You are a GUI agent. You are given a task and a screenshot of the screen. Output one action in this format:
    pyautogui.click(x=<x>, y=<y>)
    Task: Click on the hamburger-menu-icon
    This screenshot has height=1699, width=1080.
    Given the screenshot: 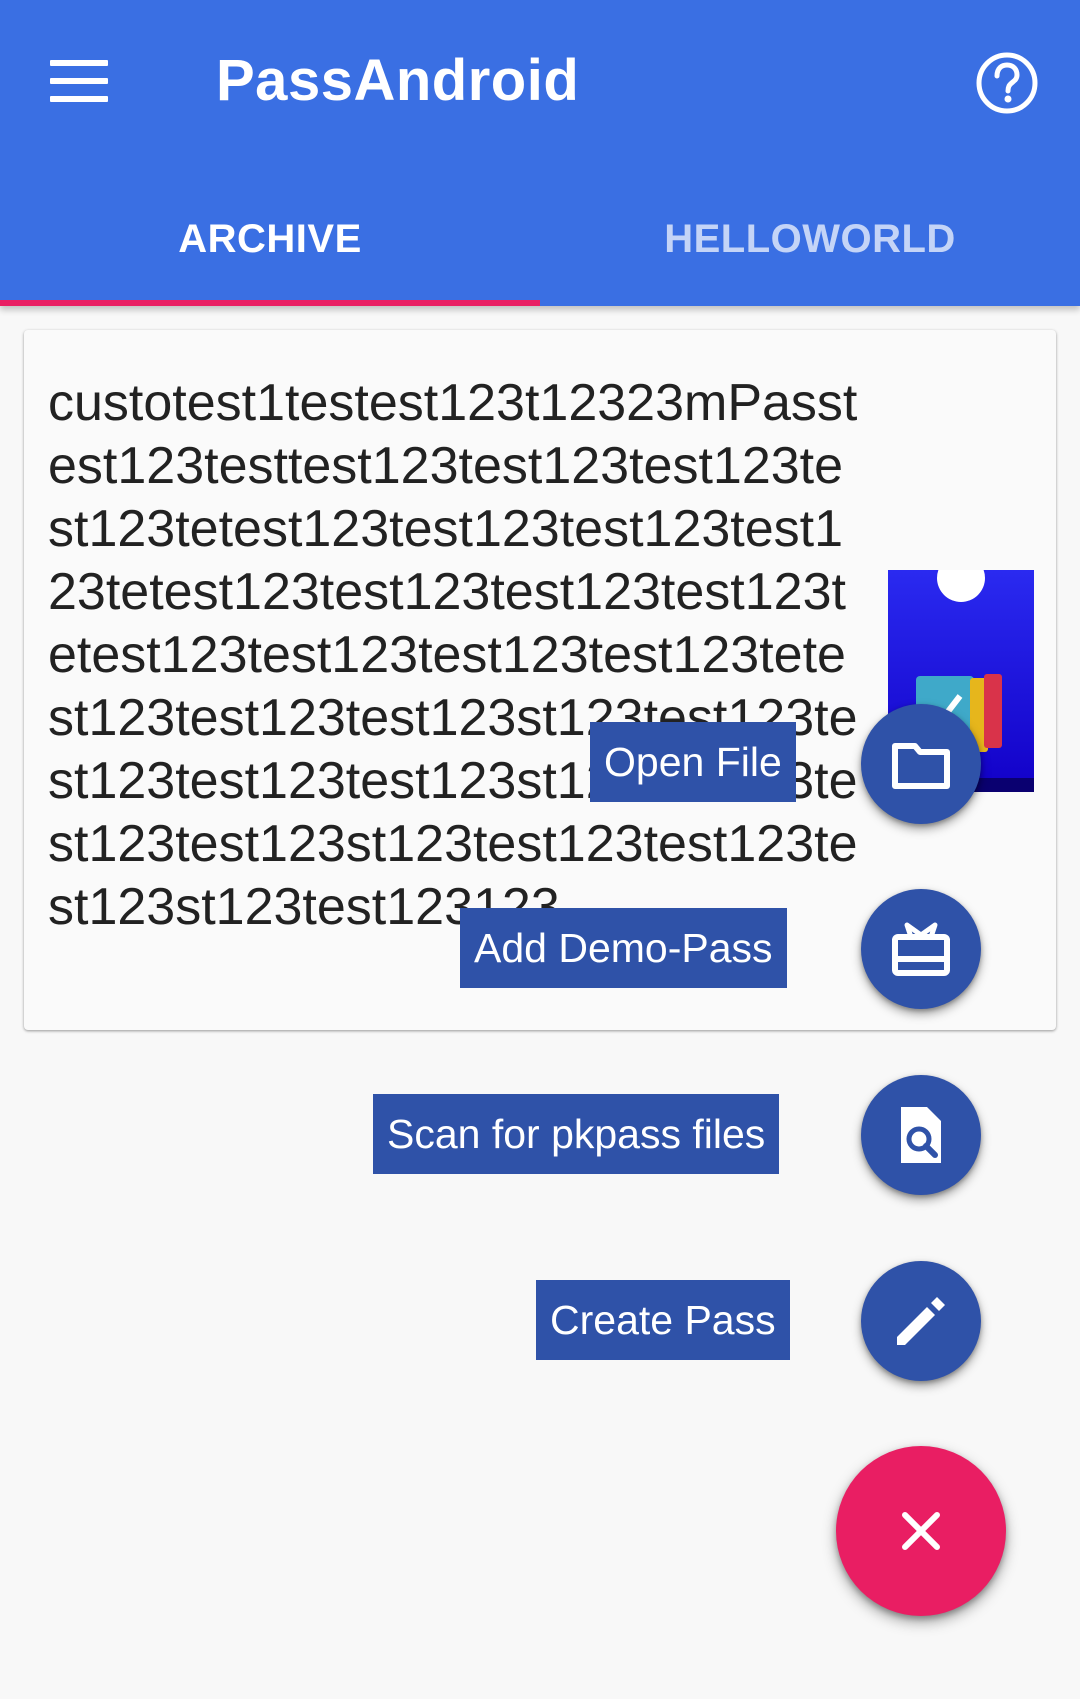 What is the action you would take?
    pyautogui.click(x=85, y=81)
    